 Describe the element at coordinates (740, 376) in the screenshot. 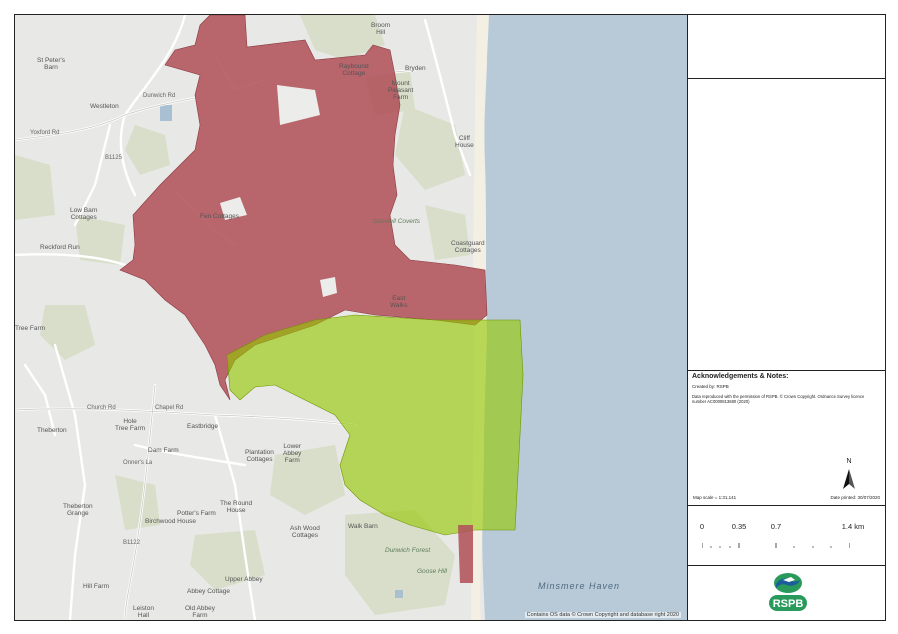

I see `notes-title: Acknowledgements & Notes:` at that location.